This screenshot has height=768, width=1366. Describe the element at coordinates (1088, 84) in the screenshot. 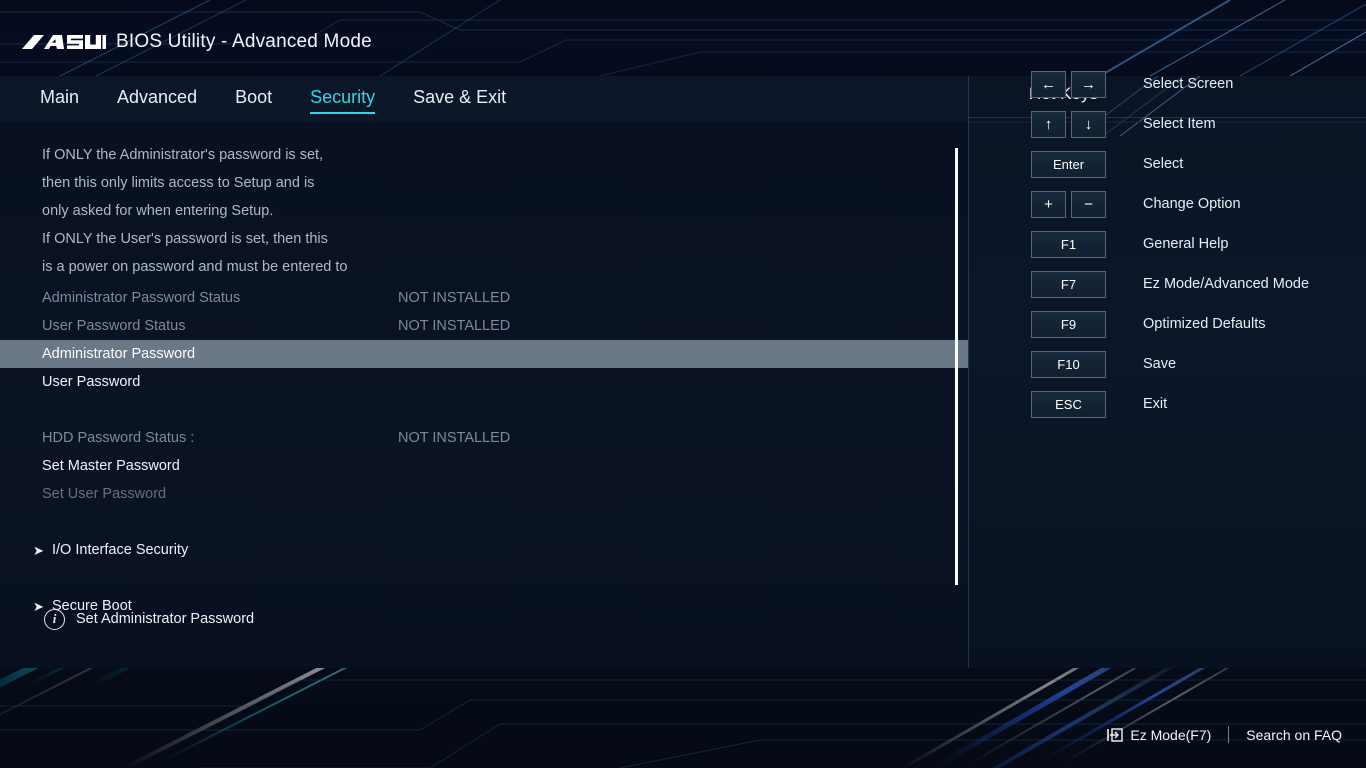

I see `key-cap: →` at that location.